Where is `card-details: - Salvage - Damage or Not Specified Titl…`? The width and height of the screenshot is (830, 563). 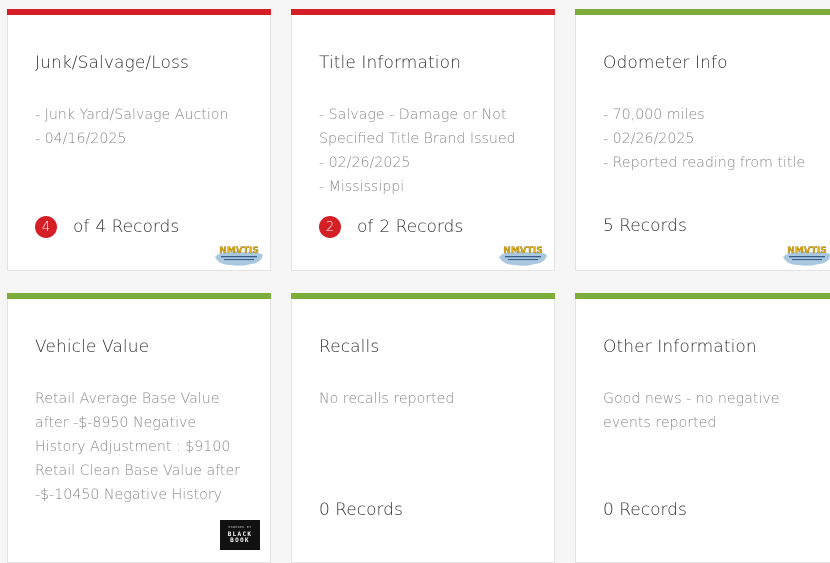
card-details: - Salvage - Damage or Not Specified Titl… is located at coordinates (429, 151).